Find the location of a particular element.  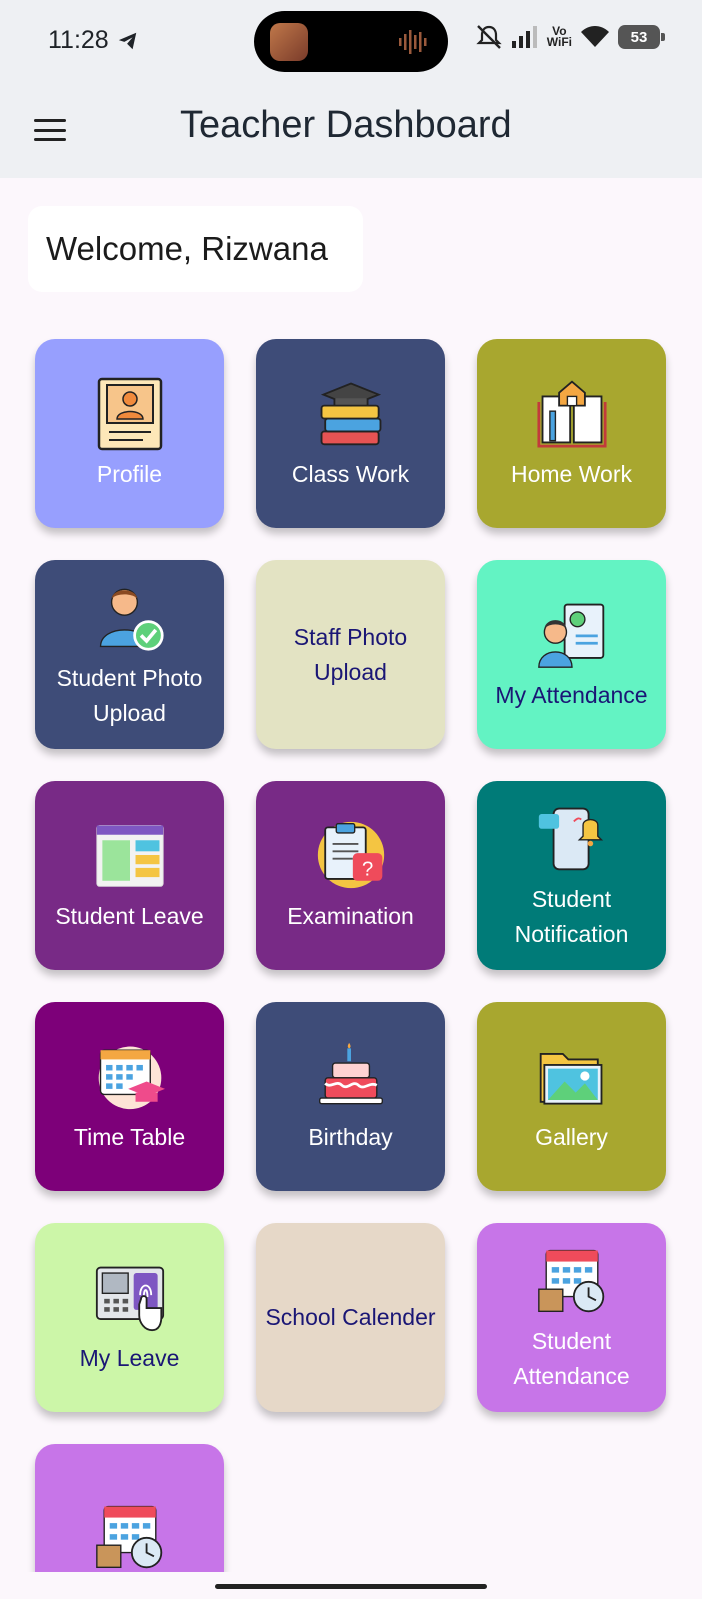

menu-icon is located at coordinates (50, 130).